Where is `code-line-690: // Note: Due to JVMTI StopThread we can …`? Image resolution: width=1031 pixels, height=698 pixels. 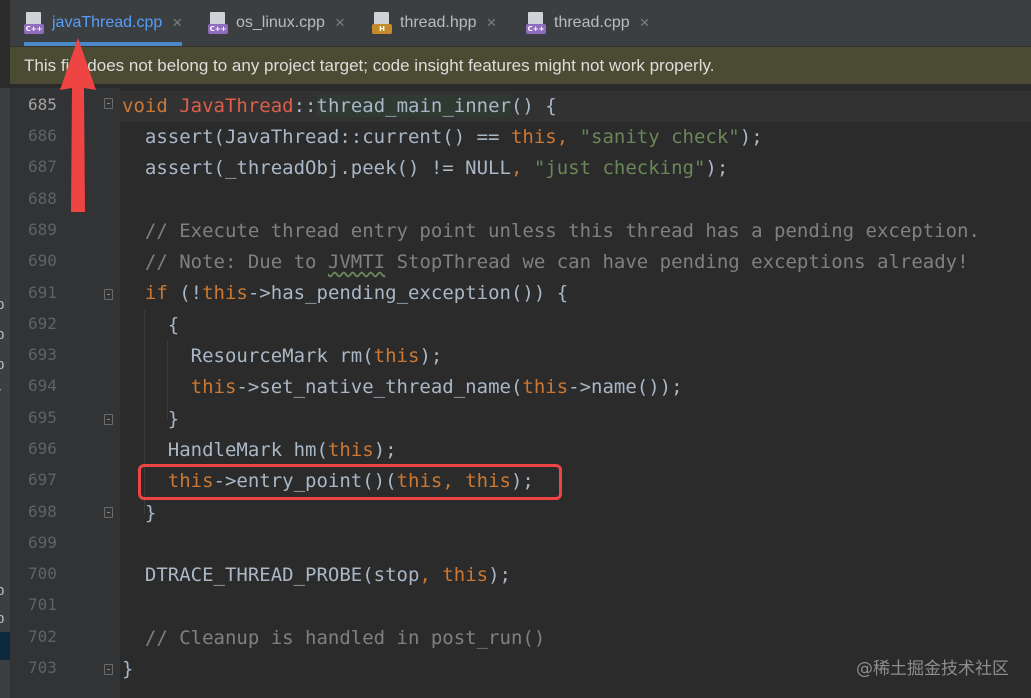 code-line-690: // Note: Due to JVMTI StopThread we can … is located at coordinates (556, 262).